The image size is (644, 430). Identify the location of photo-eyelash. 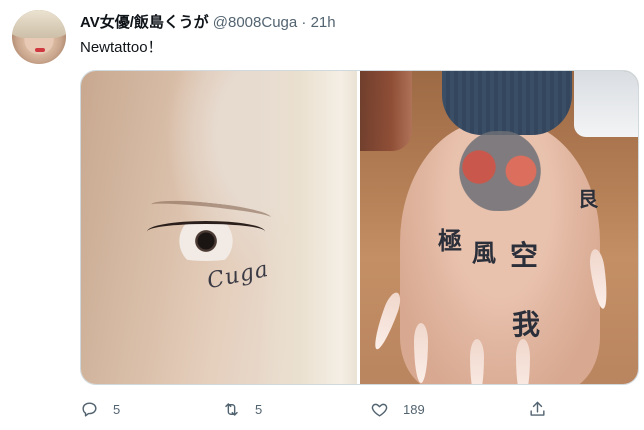
(206, 231).